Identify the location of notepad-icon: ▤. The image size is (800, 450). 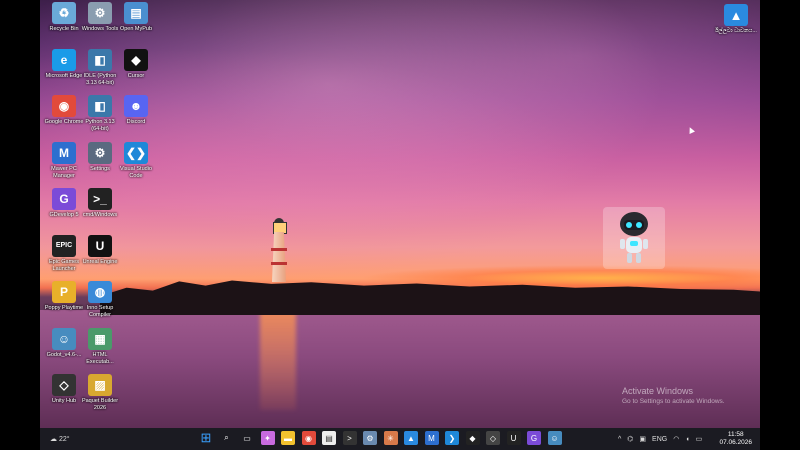
(329, 438).